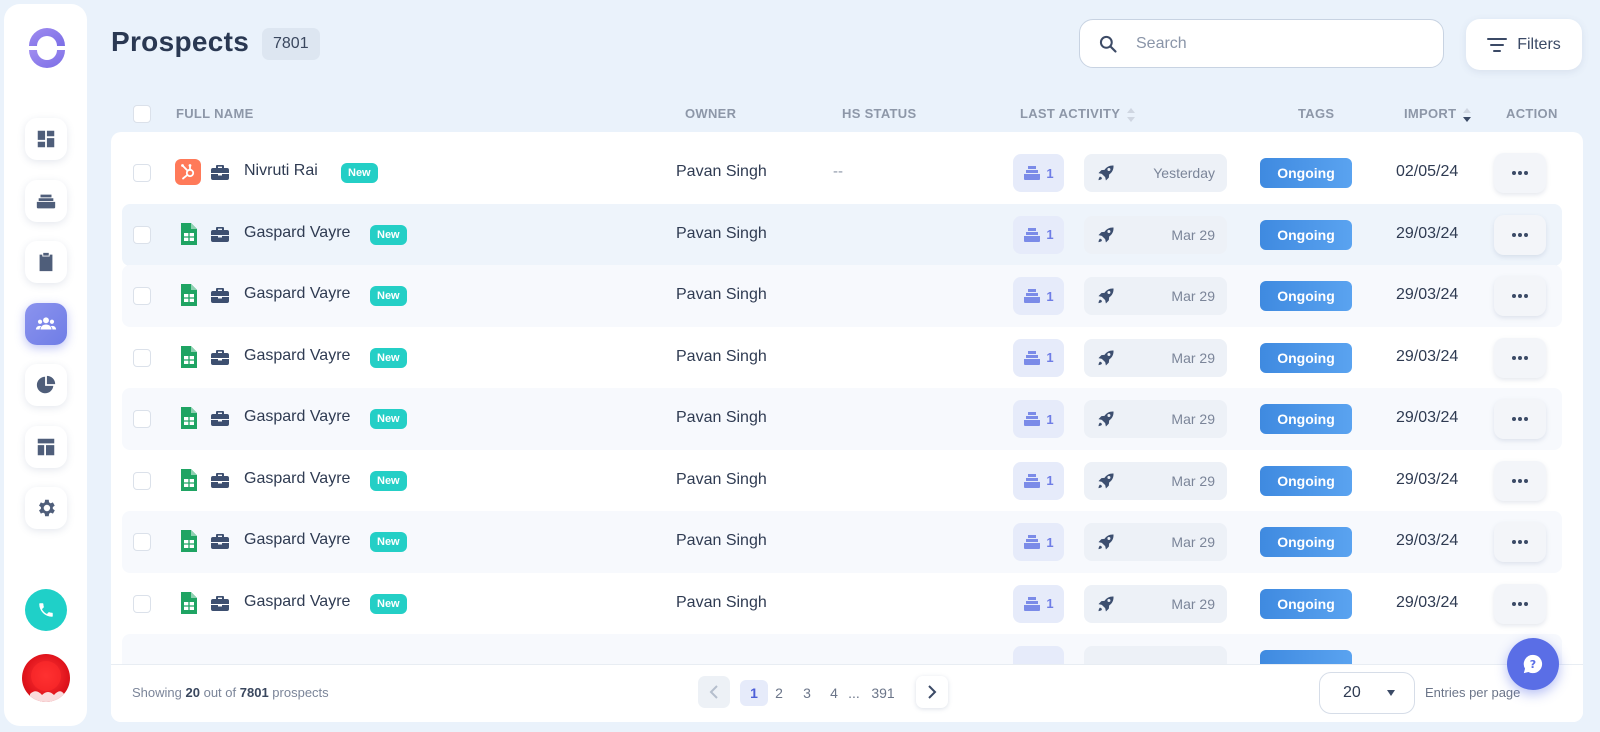  Describe the element at coordinates (46, 324) in the screenshot. I see `nav-prospects` at that location.